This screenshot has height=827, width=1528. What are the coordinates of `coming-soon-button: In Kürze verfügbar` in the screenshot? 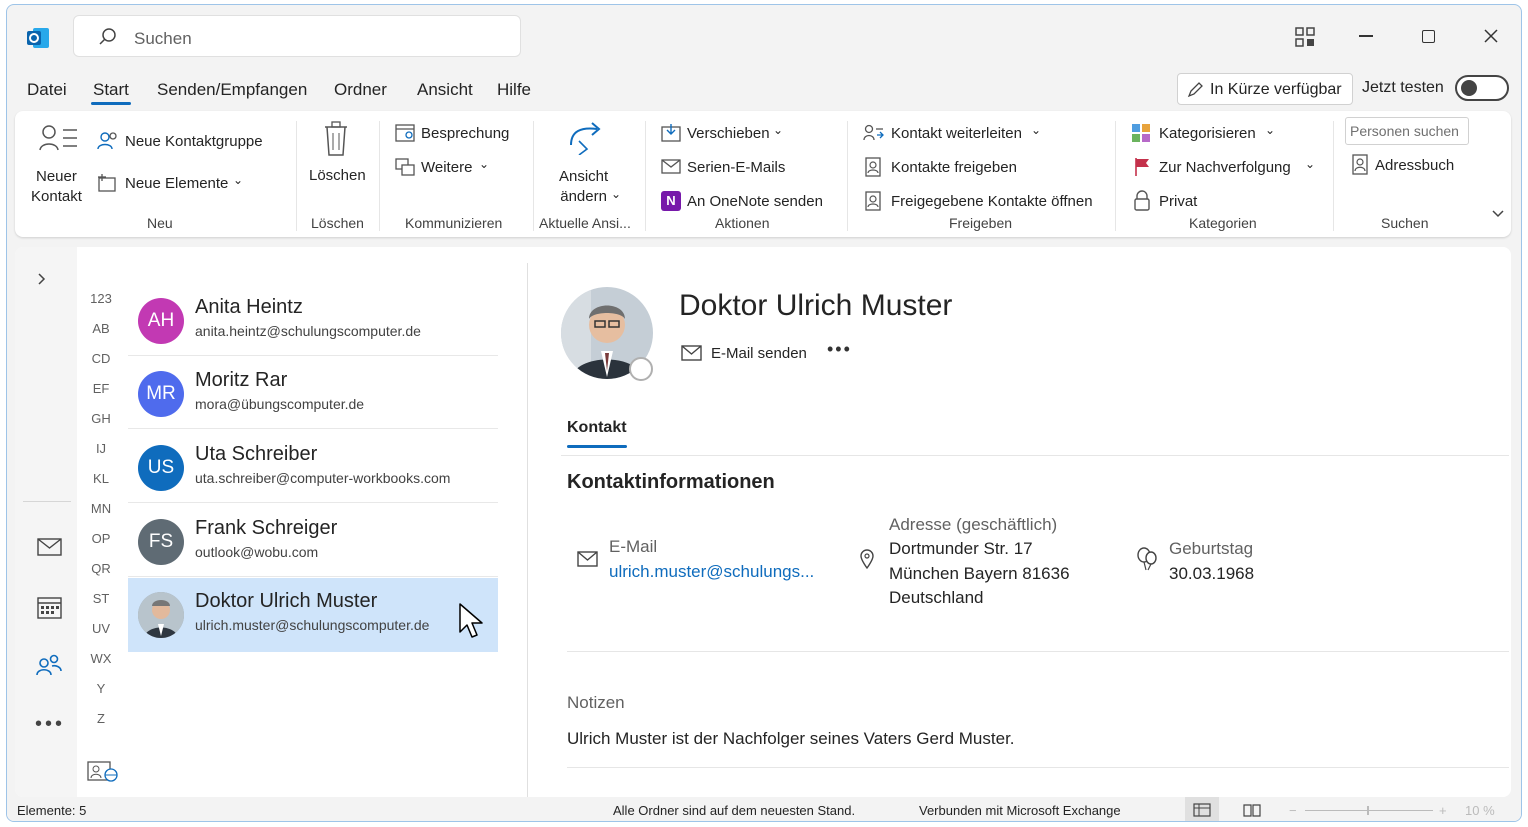 It's located at (1265, 89).